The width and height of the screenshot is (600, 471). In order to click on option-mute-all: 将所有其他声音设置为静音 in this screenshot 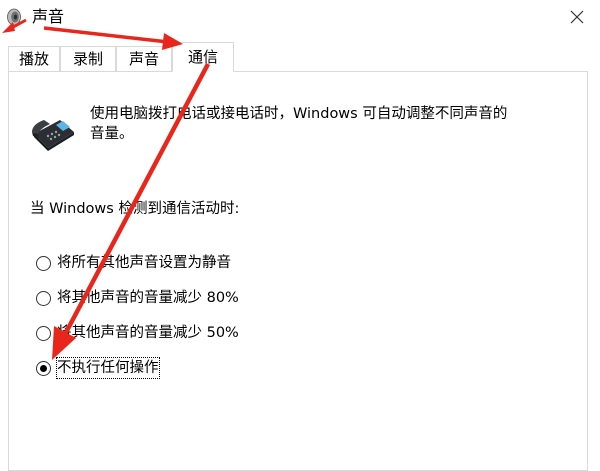, I will do `click(133, 263)`.